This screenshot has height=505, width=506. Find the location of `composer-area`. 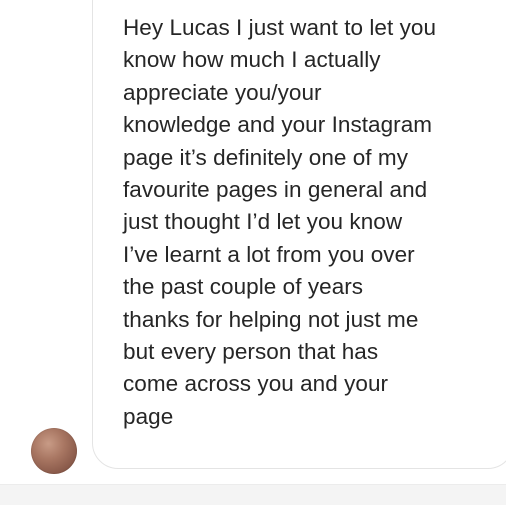

composer-area is located at coordinates (253, 494).